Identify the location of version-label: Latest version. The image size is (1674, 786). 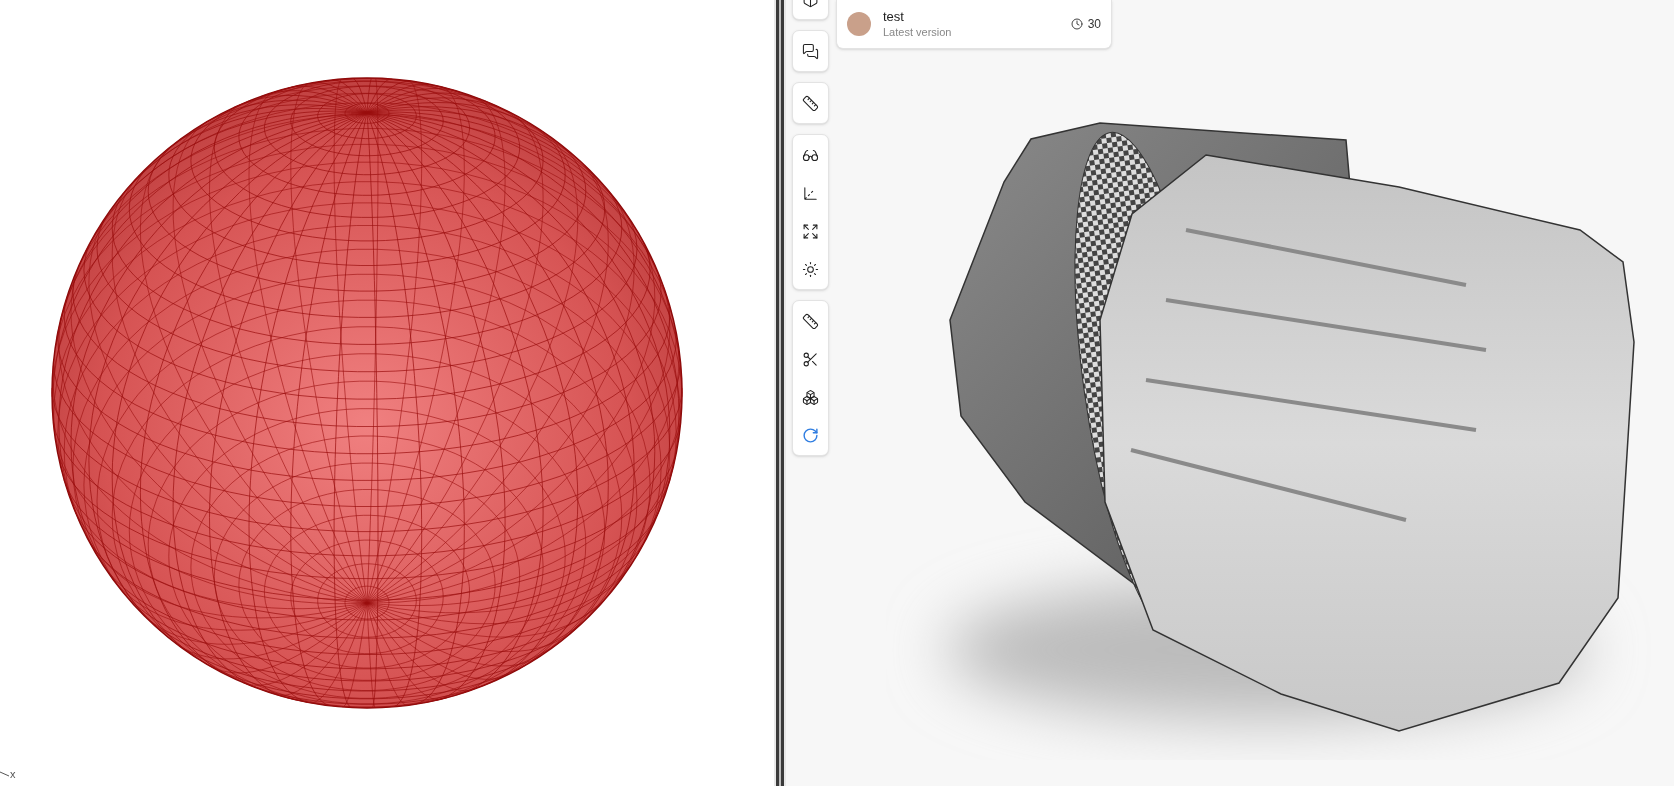
(918, 32).